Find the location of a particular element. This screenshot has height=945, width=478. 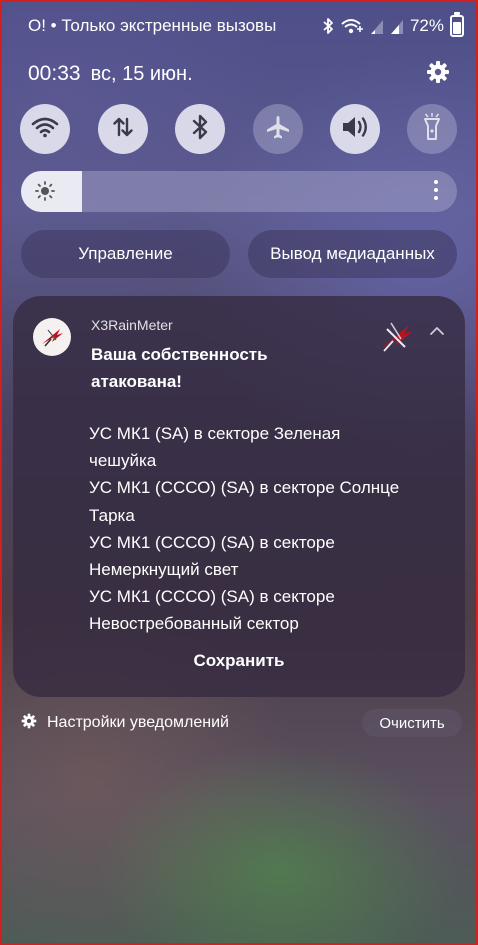

app-name: X3RainMeter is located at coordinates (132, 325).